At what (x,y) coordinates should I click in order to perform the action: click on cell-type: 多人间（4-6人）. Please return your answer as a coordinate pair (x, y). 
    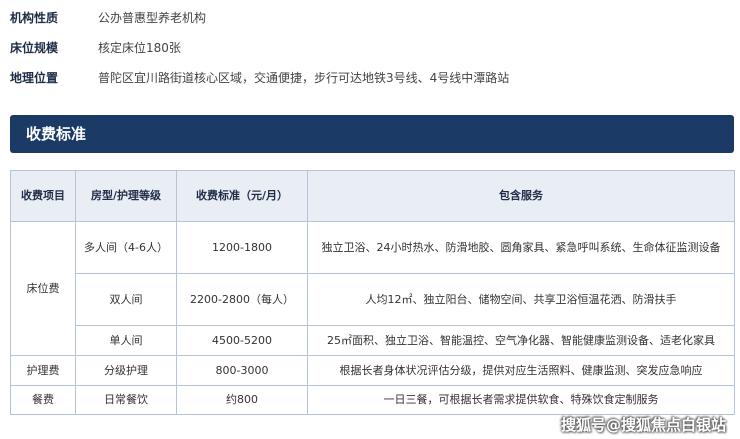
    Looking at the image, I should click on (126, 247).